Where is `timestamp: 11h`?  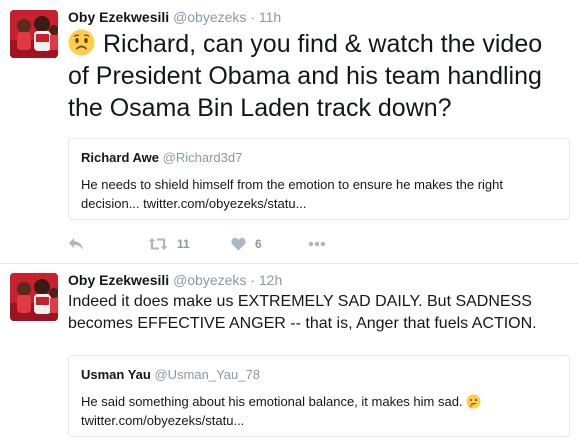 timestamp: 11h is located at coordinates (270, 17).